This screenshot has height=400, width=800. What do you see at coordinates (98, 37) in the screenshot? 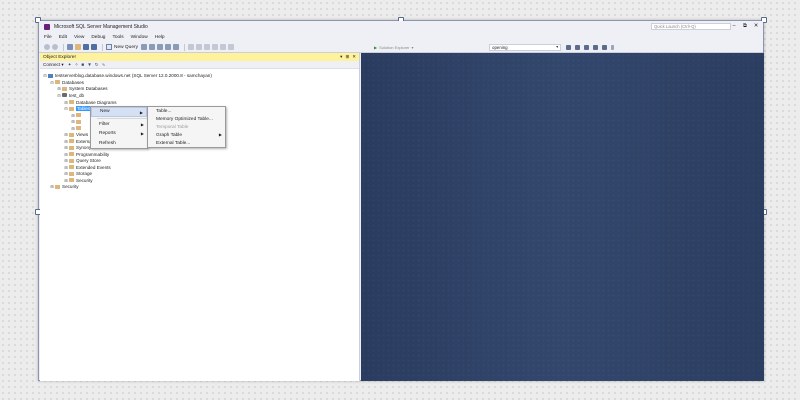
I see `menu-debug: Debug` at bounding box center [98, 37].